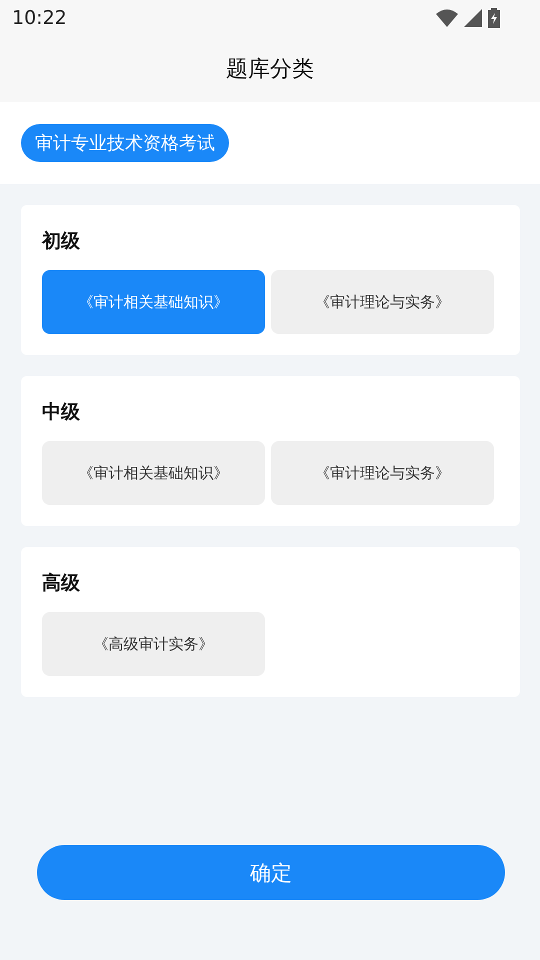 The height and width of the screenshot is (960, 540). Describe the element at coordinates (473, 18) in the screenshot. I see `signal-icon` at that location.